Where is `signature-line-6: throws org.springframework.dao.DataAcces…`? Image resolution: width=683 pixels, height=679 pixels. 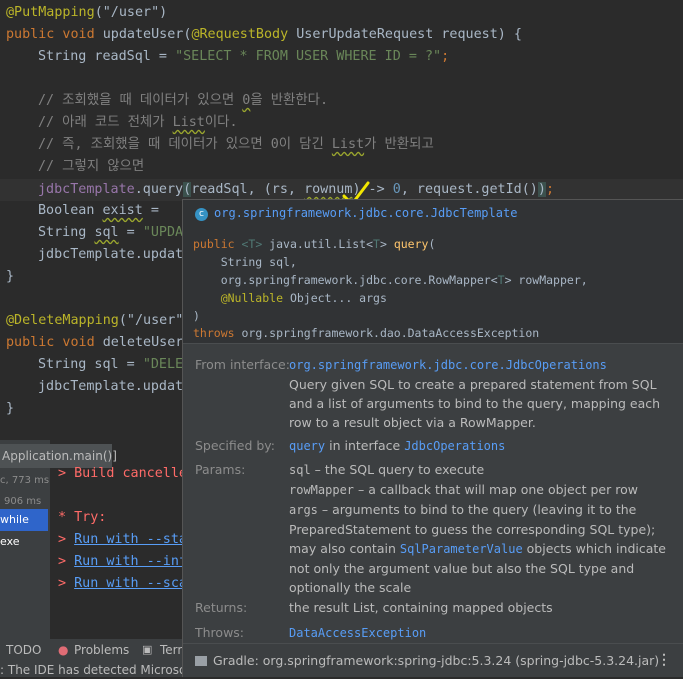
signature-line-6: throws org.springframework.dao.DataAcces… is located at coordinates (366, 333).